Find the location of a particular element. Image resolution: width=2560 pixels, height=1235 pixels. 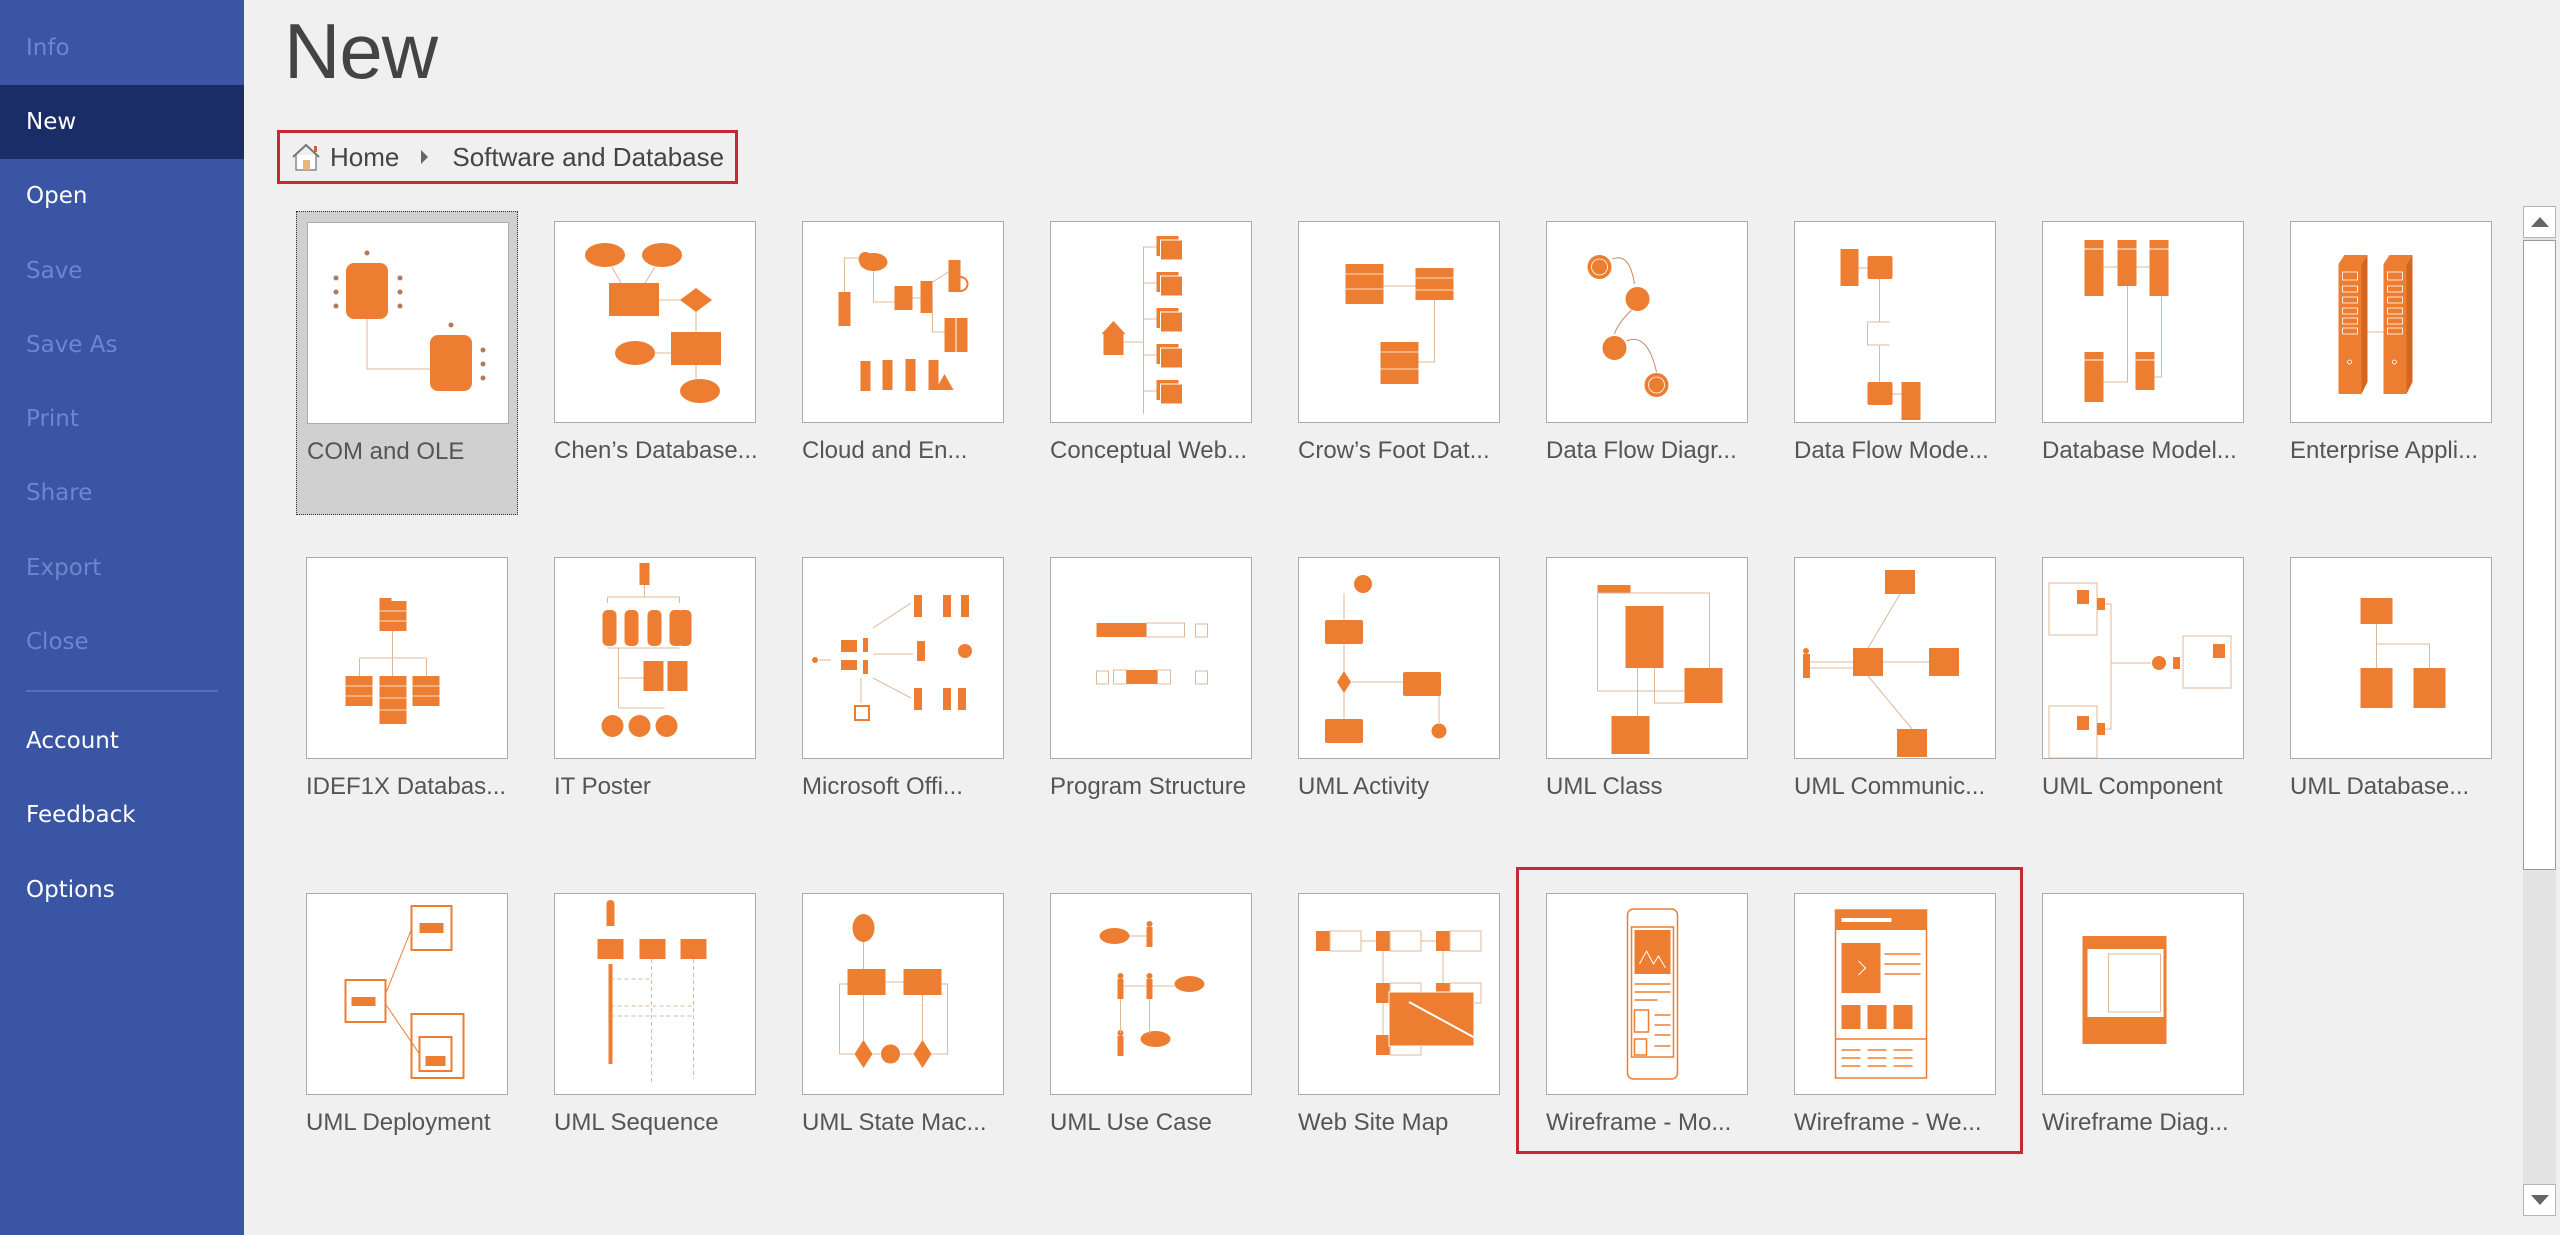

sidebar-item-save: Save is located at coordinates (122, 271).